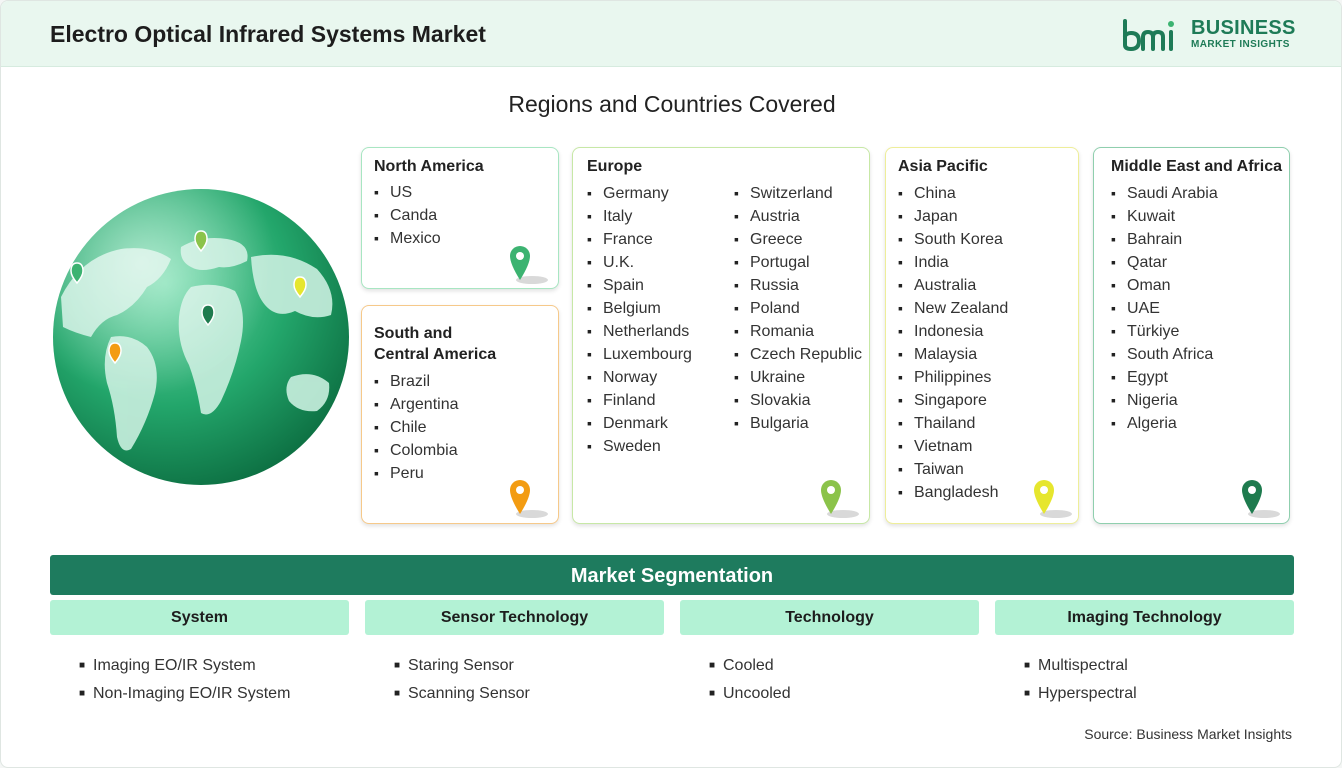  What do you see at coordinates (1080, 666) in the screenshot?
I see `list-item: Multispectral` at bounding box center [1080, 666].